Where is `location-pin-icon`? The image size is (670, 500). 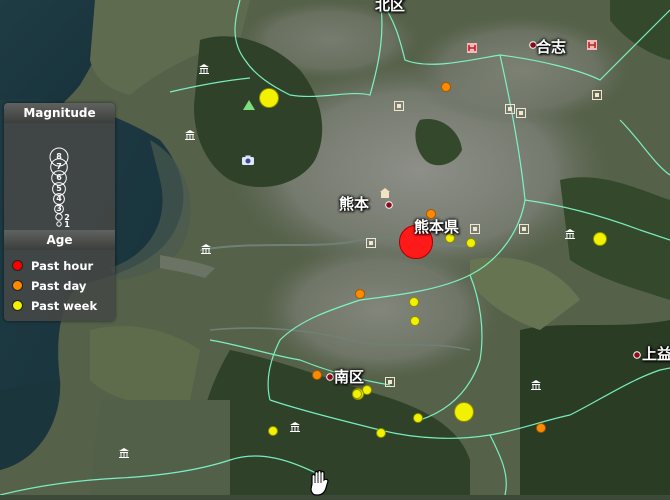 location-pin-icon is located at coordinates (391, 201).